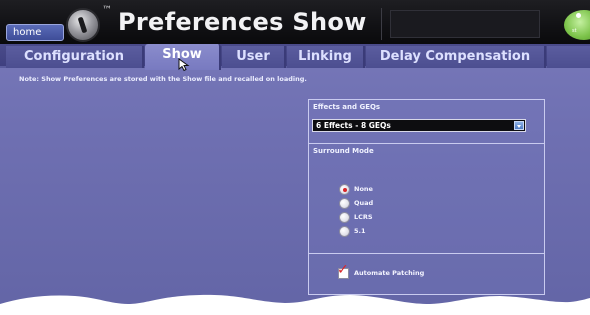 The height and width of the screenshot is (315, 590). What do you see at coordinates (568, 57) in the screenshot?
I see `tab-bar-filler` at bounding box center [568, 57].